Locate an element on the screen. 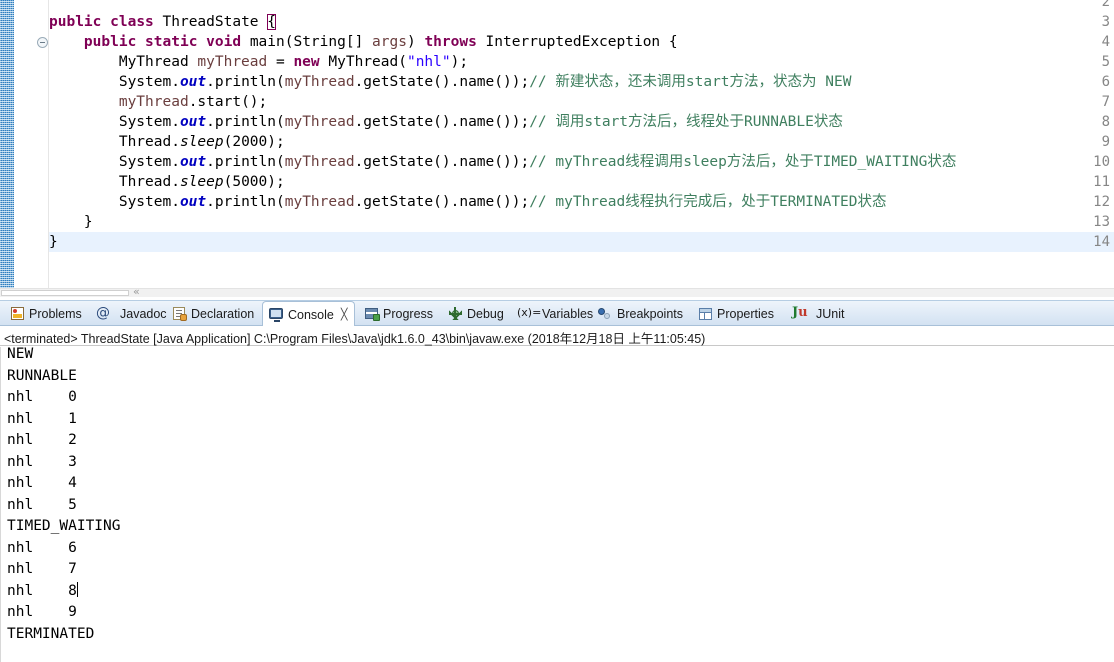  code-line: Thread.sleep(5000); is located at coordinates (167, 182).